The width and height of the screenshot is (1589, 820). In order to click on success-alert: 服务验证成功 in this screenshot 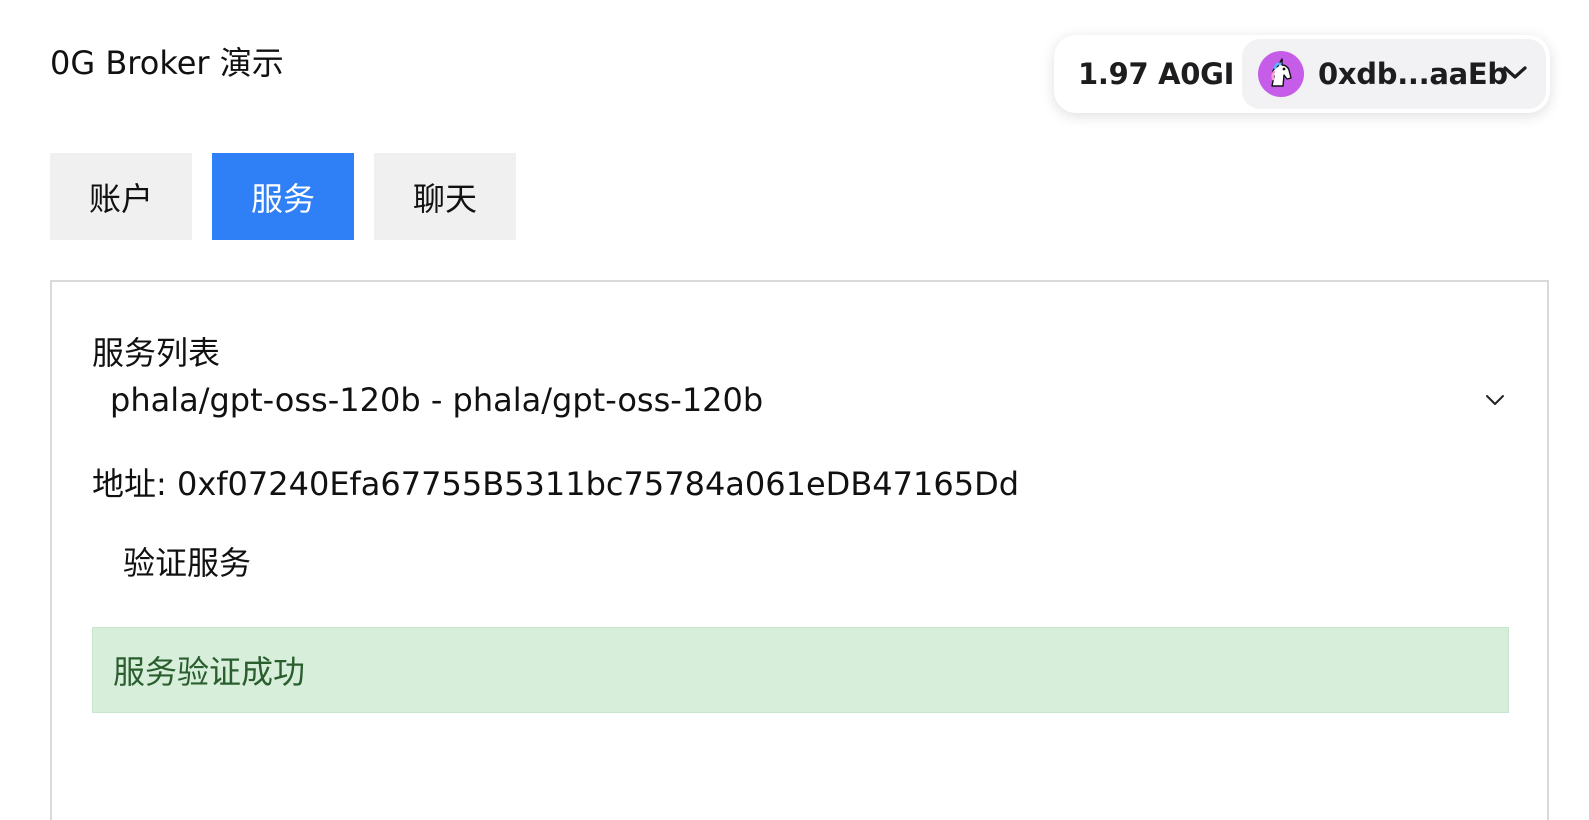, I will do `click(800, 670)`.